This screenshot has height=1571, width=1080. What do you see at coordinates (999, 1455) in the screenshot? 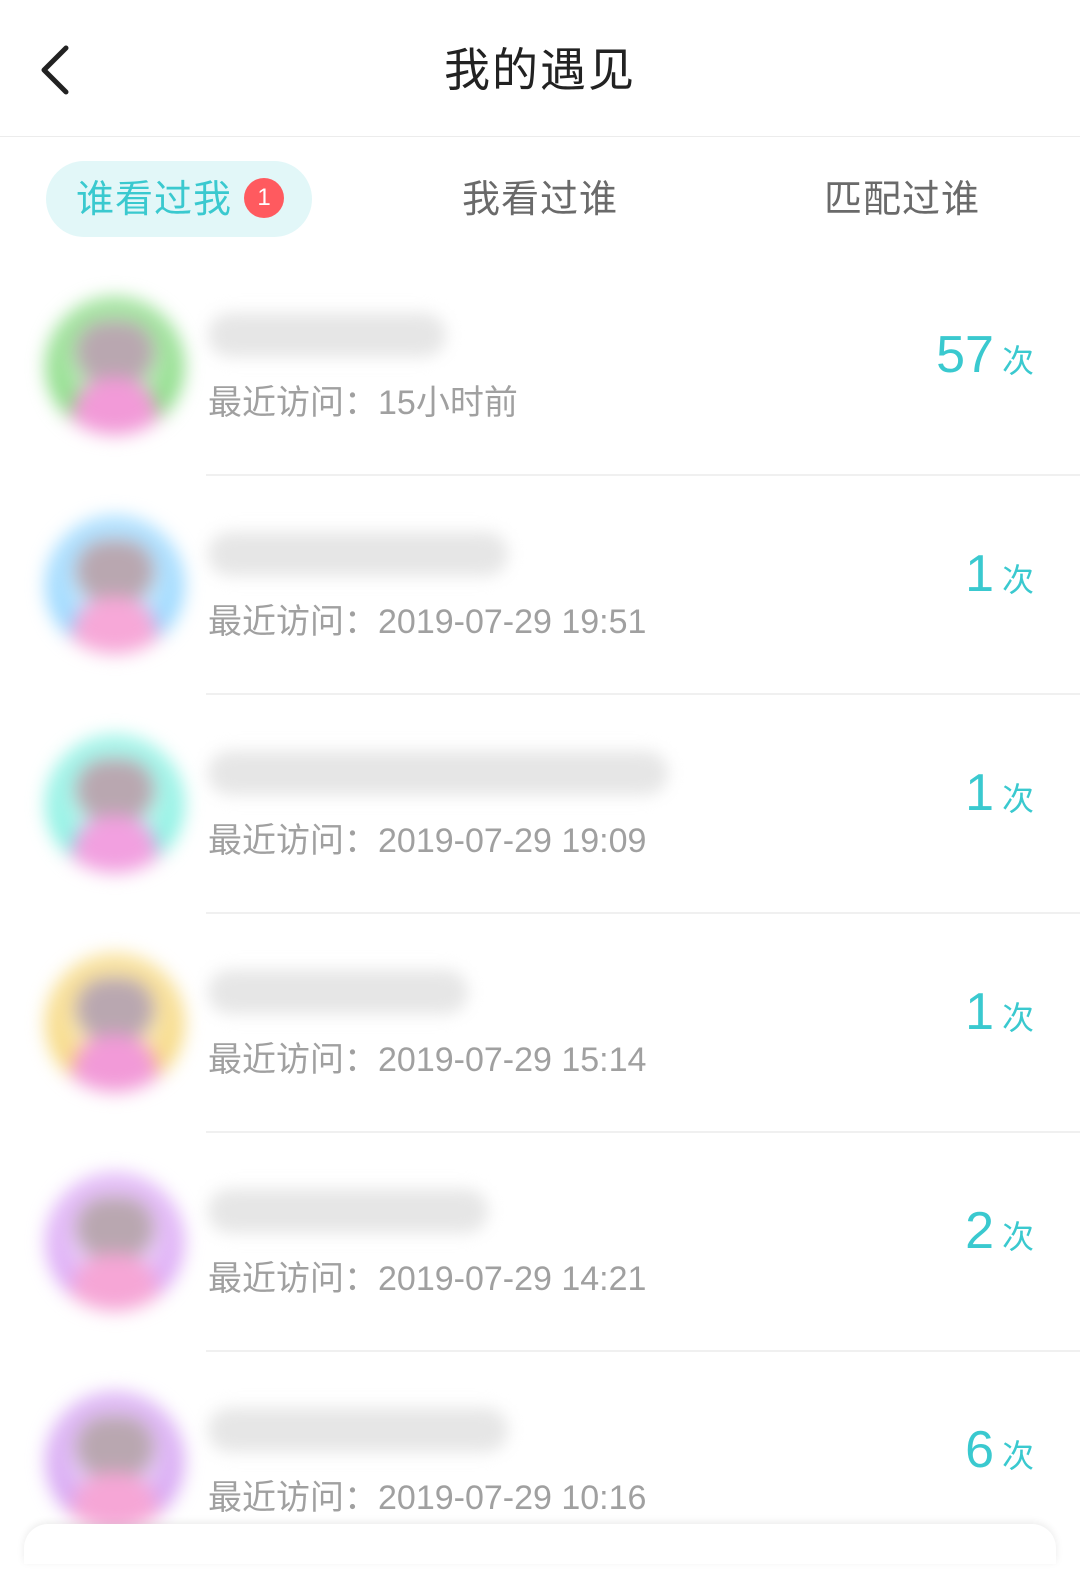
I see `visit-count: 6次` at bounding box center [999, 1455].